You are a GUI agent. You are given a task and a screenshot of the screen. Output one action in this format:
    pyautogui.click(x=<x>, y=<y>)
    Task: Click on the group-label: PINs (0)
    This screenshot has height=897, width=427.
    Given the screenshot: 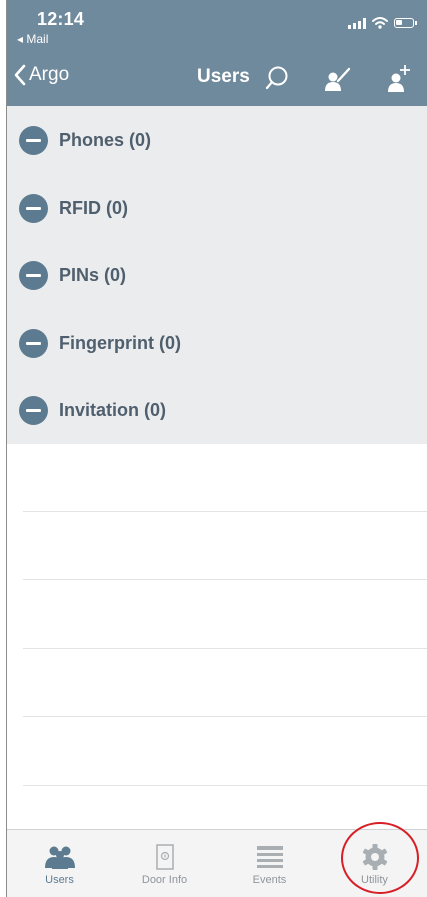 What is the action you would take?
    pyautogui.click(x=93, y=274)
    